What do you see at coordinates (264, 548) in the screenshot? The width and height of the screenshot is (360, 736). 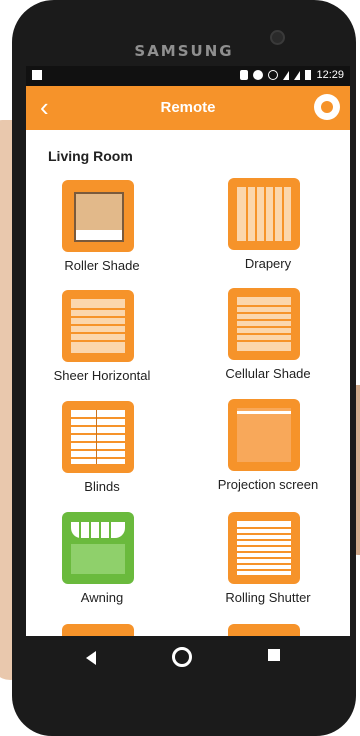 I see `rolling-shutter-icon` at bounding box center [264, 548].